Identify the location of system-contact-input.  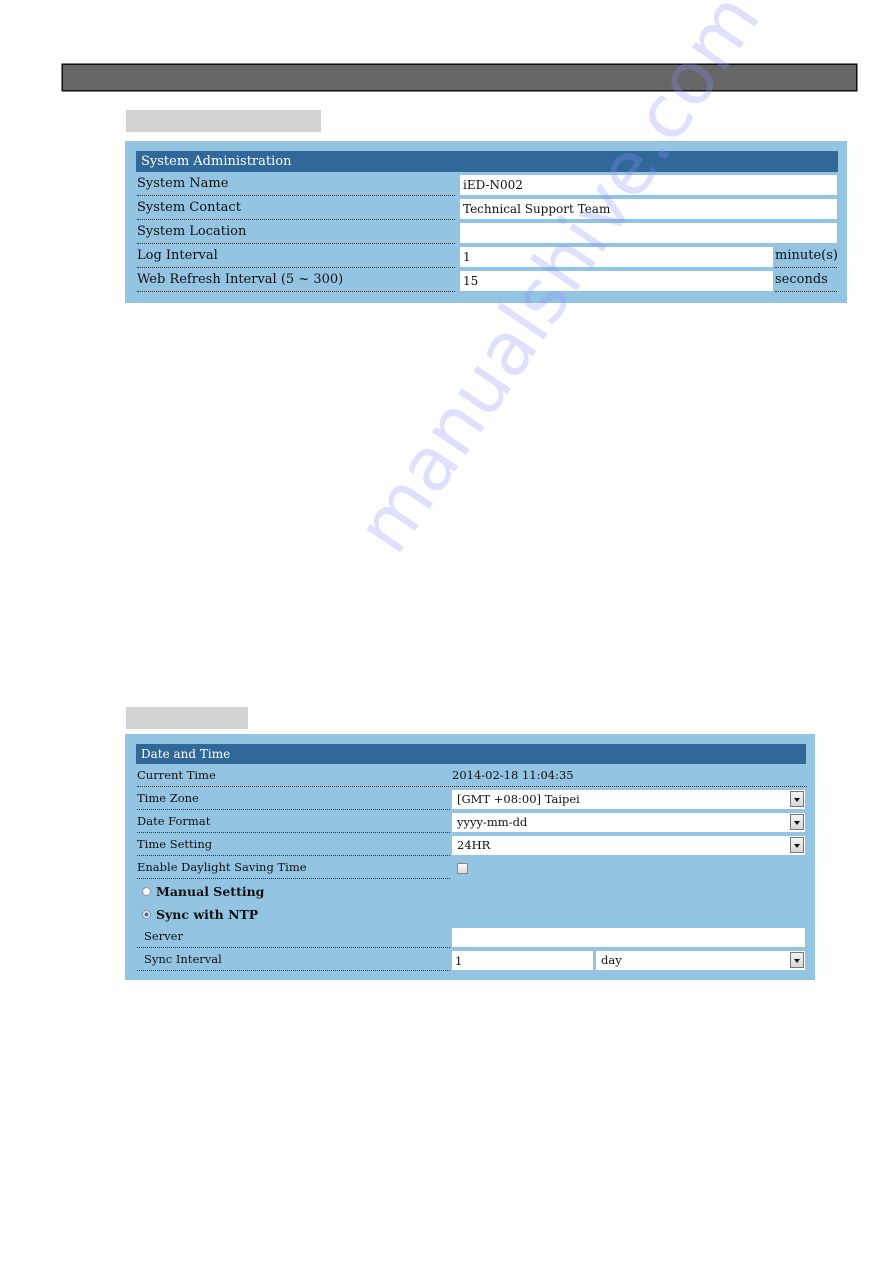
(648, 209).